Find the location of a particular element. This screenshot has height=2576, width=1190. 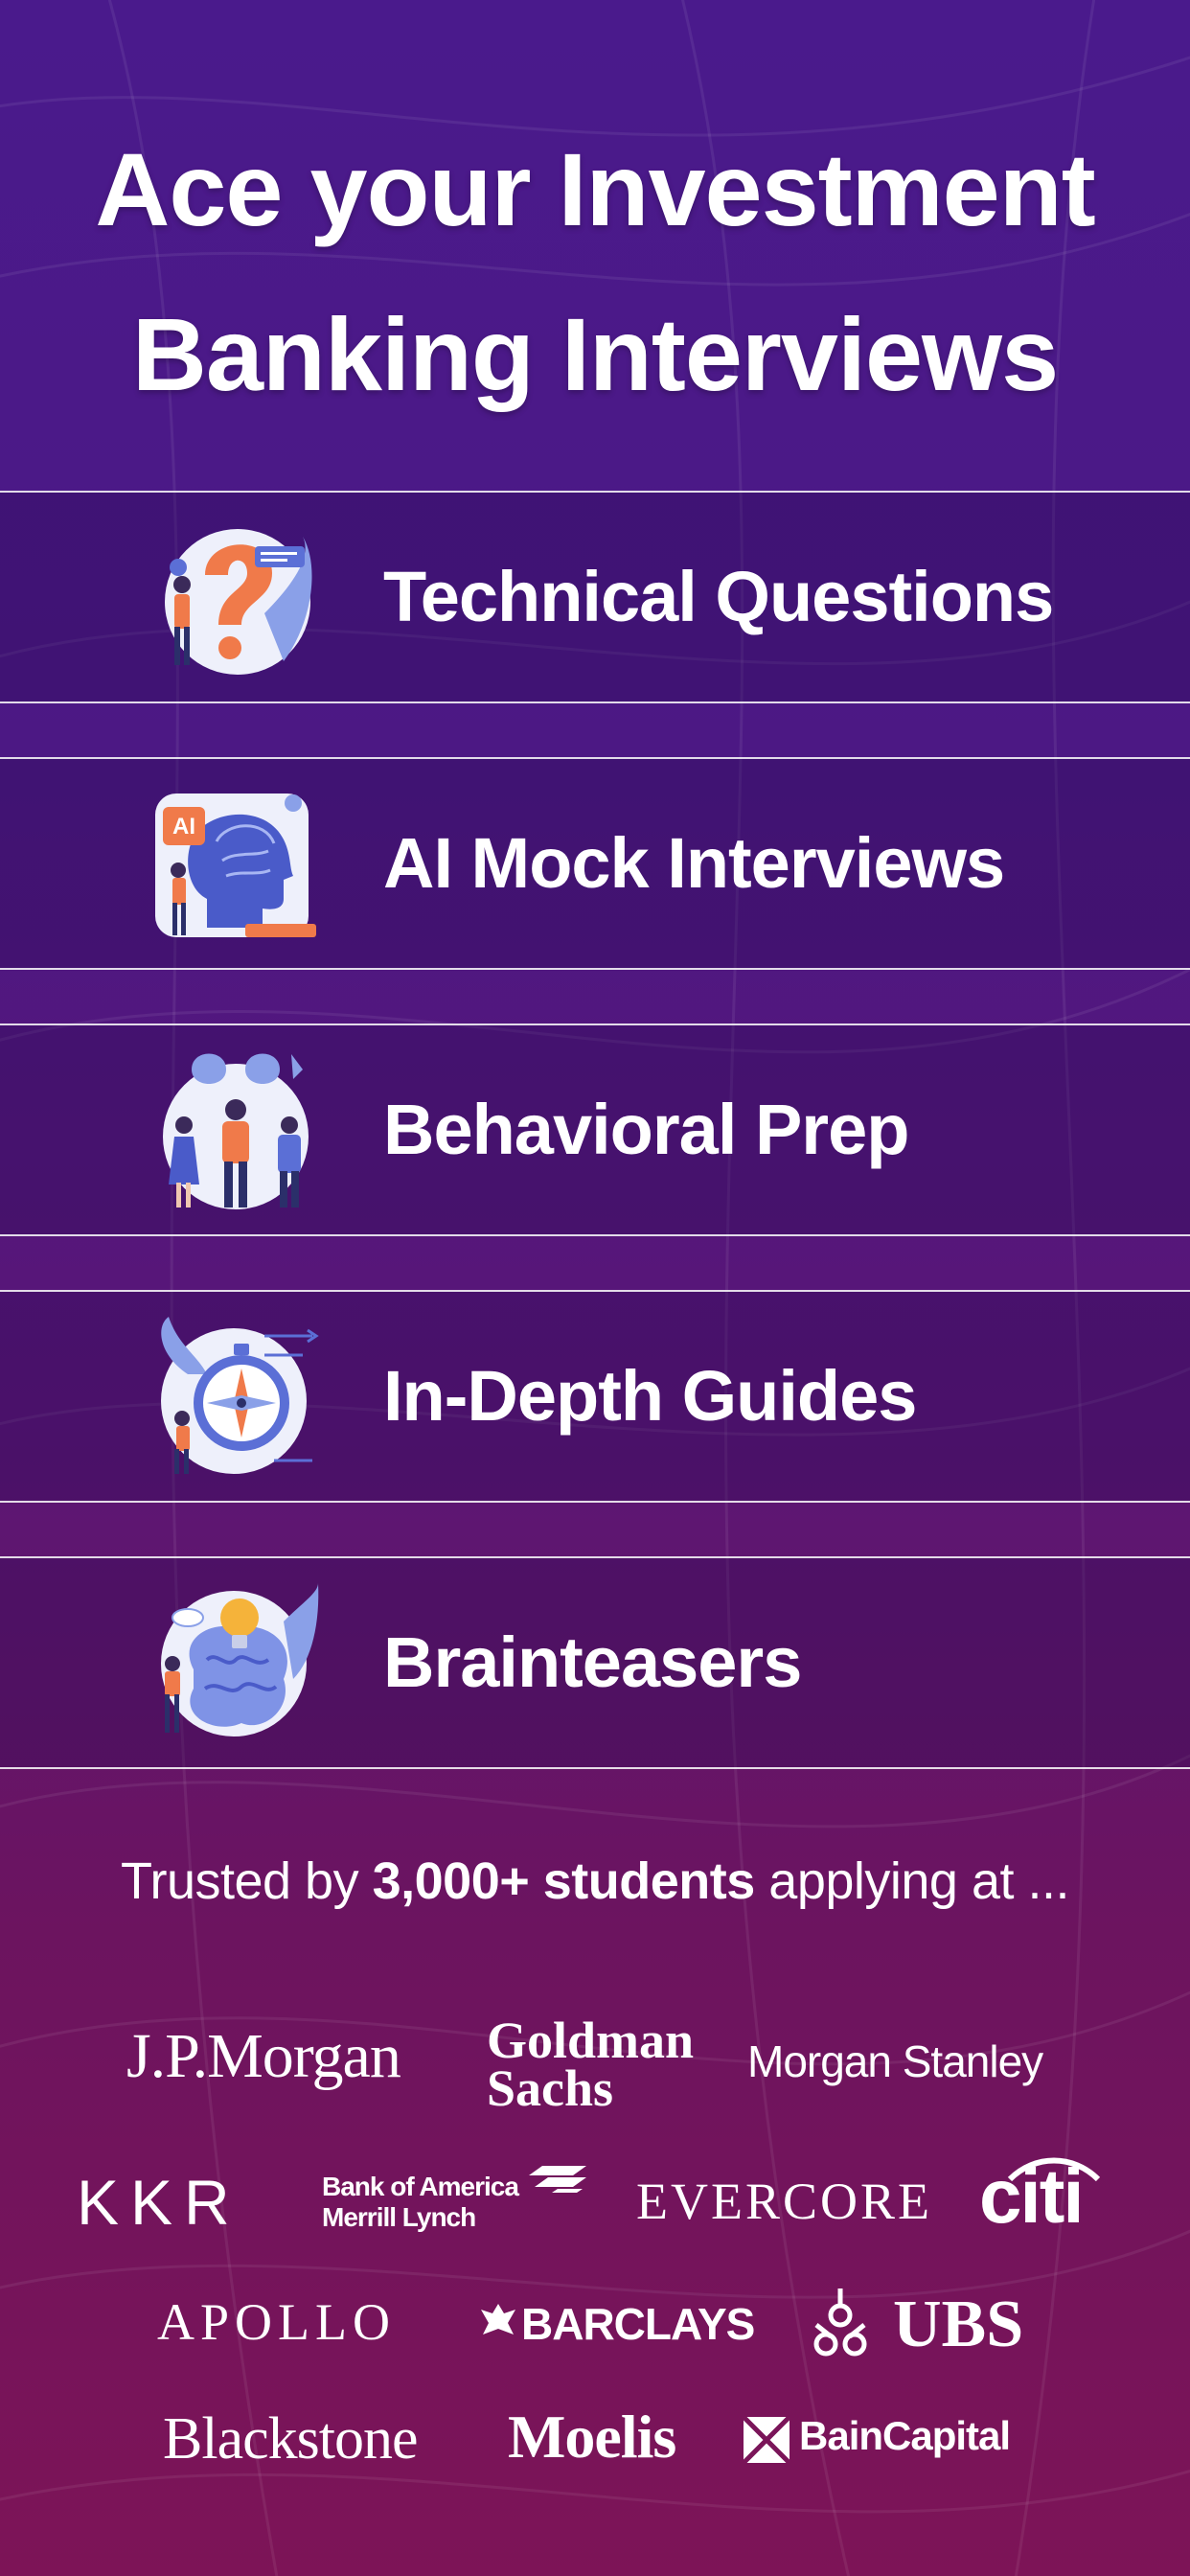

logo-bank-of-america-merrill-lynch: Bank of America Merrill Lynch is located at coordinates (421, 2202).